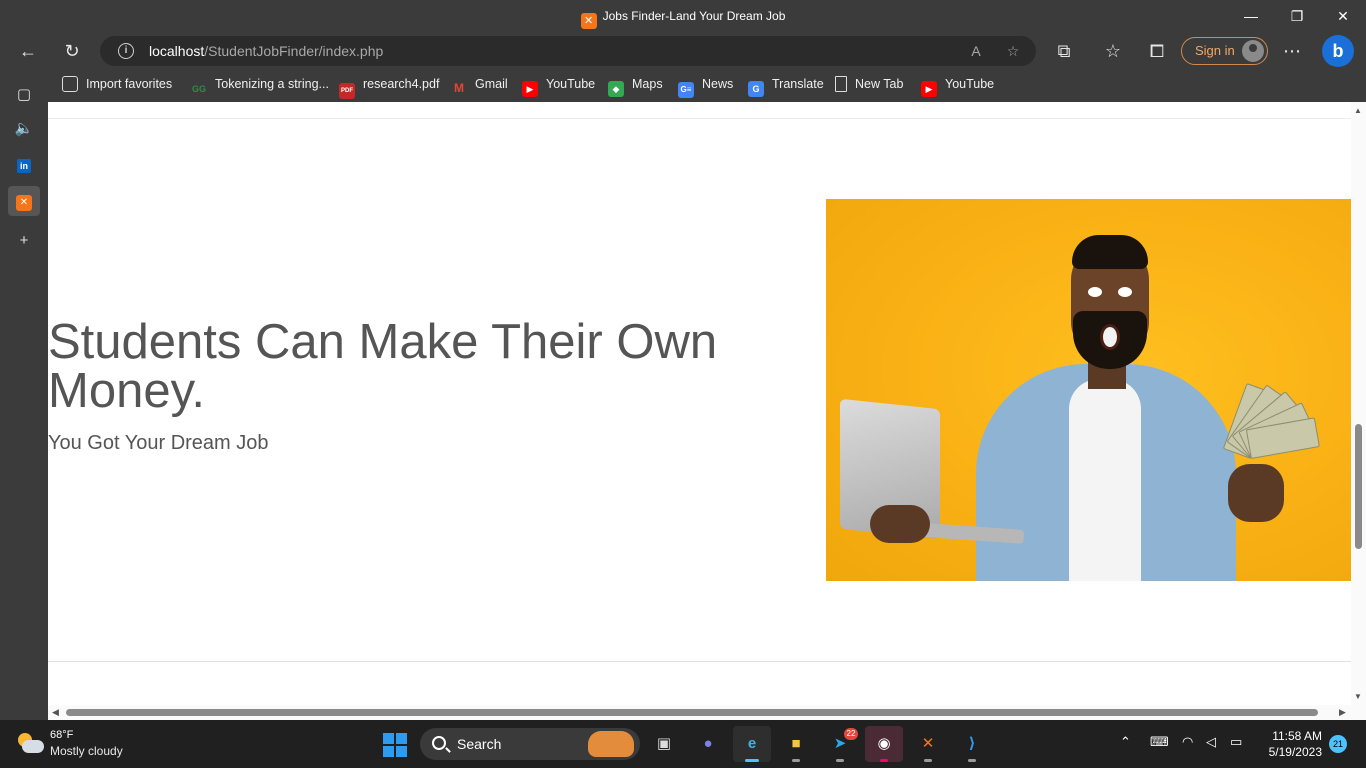  Describe the element at coordinates (1125, 292) in the screenshot. I see `person-eye-right` at that location.